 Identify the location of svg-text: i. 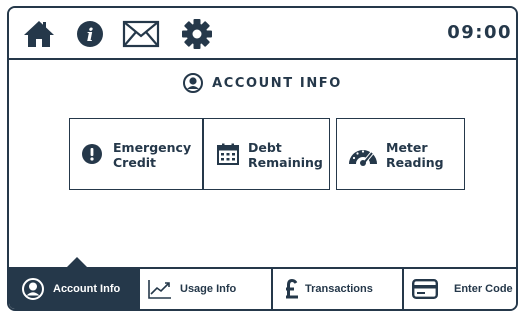
(90, 35).